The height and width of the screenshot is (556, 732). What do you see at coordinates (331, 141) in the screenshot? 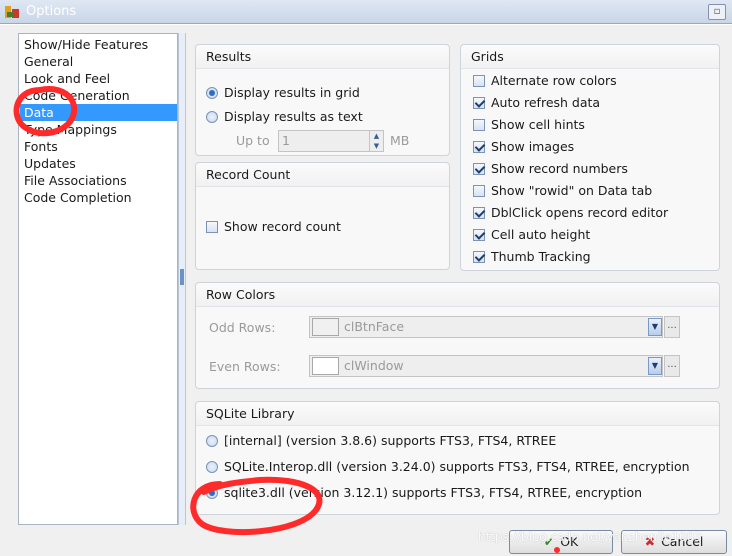
I see `upto-spinner: 1 ▲ ▼` at bounding box center [331, 141].